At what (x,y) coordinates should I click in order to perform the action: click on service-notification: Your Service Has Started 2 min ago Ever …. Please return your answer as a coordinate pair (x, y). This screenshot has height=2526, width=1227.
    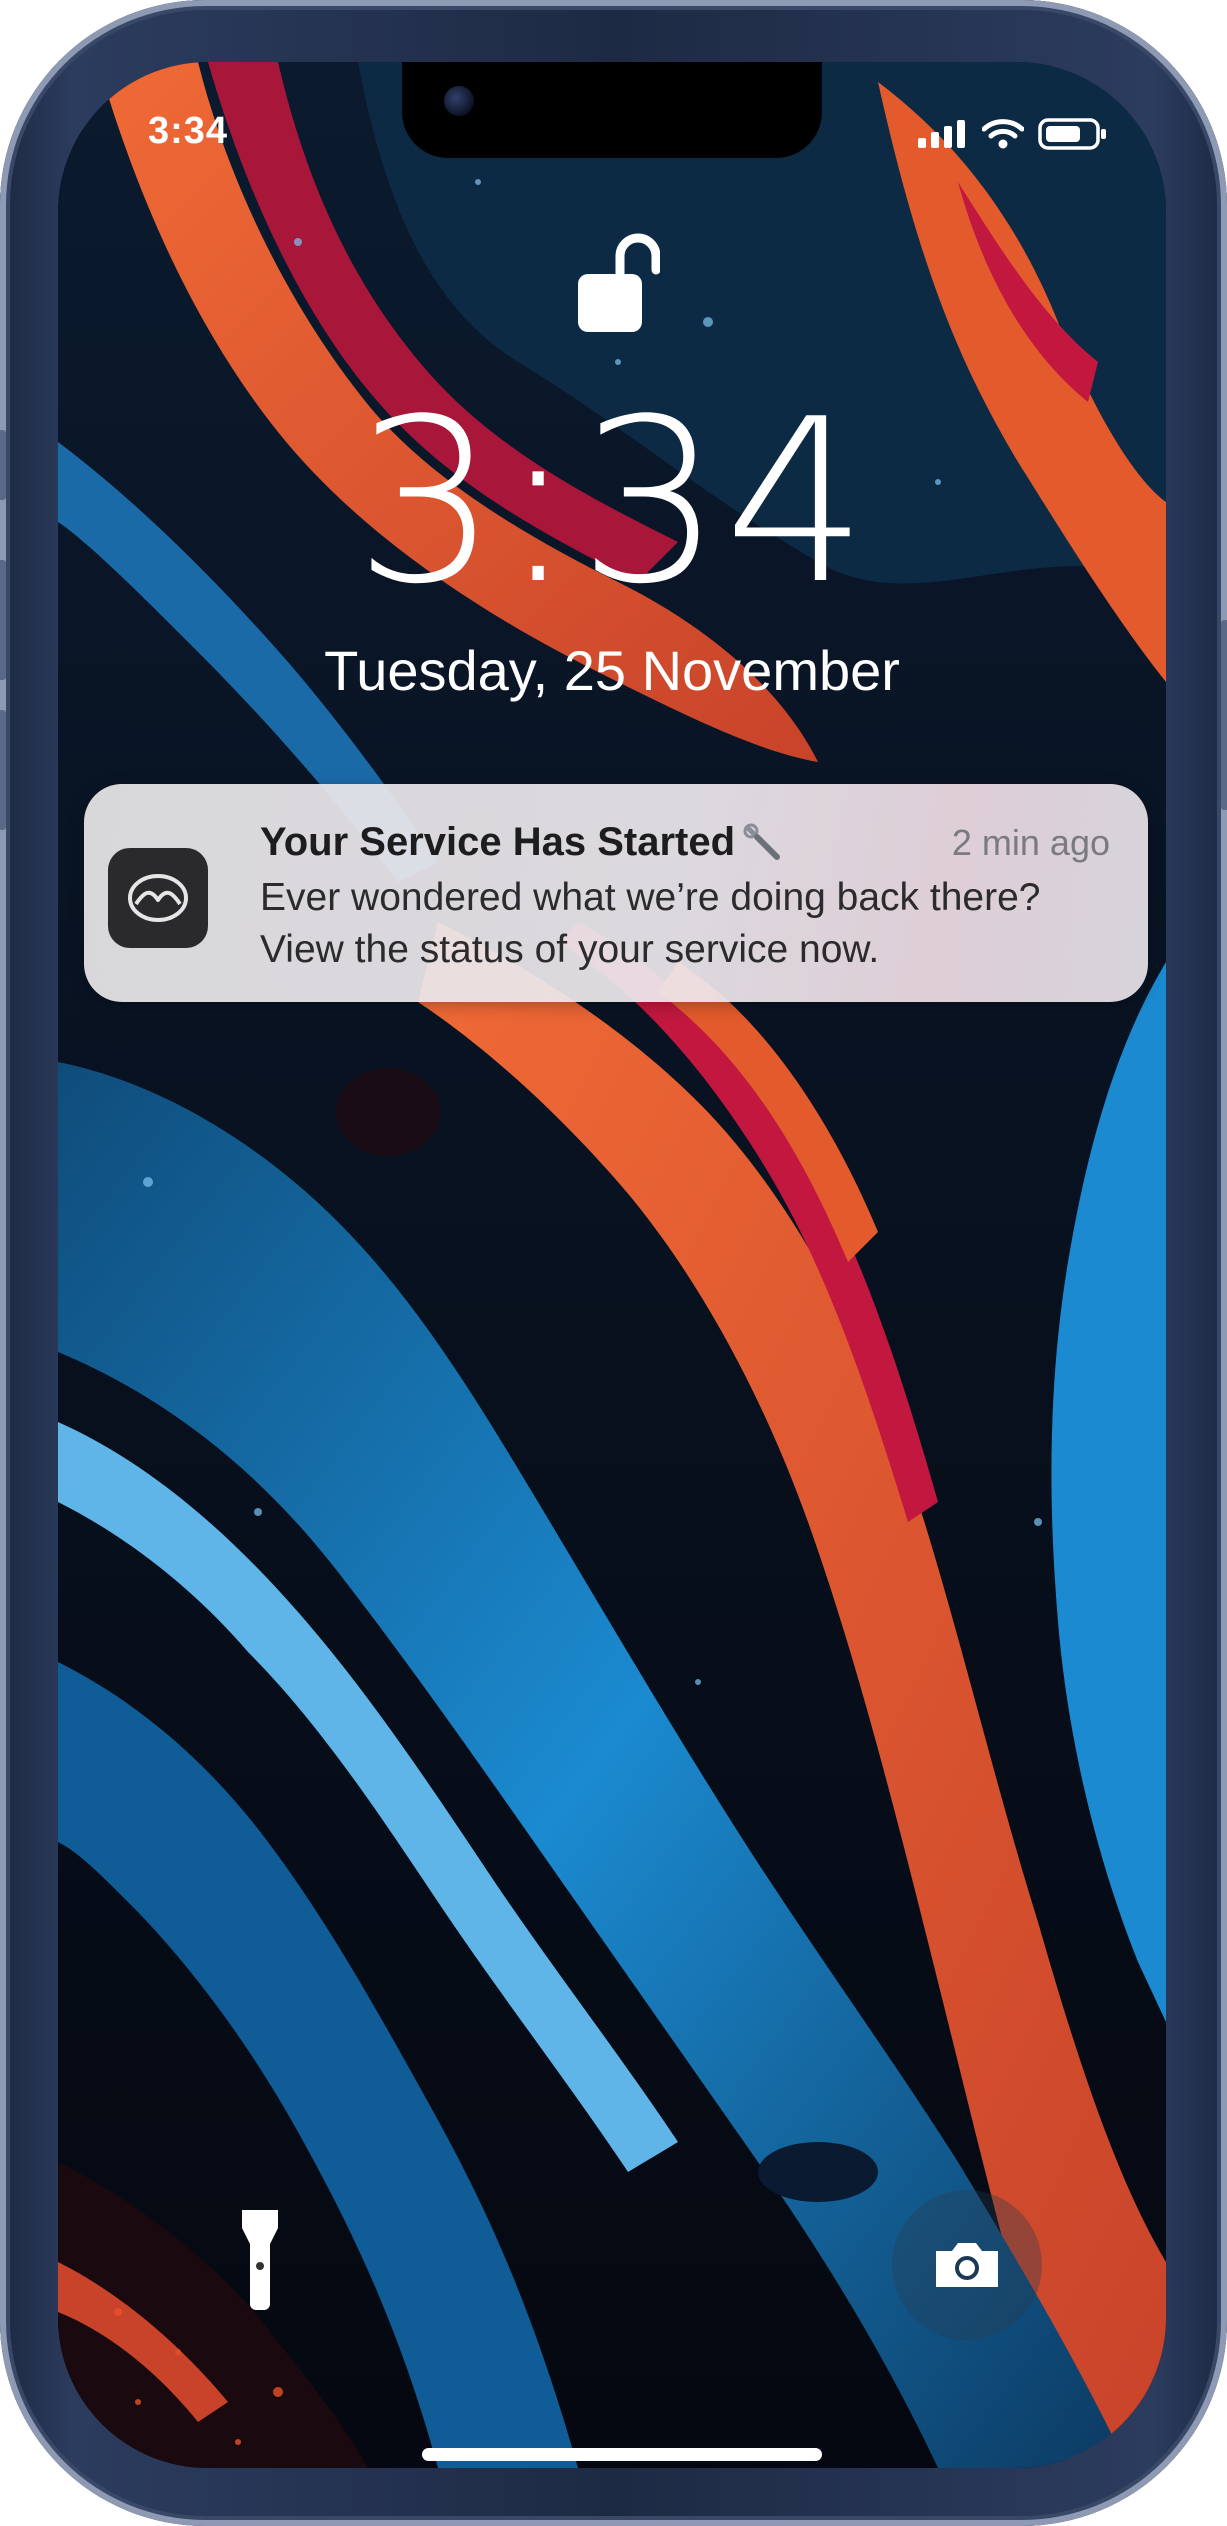
    Looking at the image, I should click on (616, 893).